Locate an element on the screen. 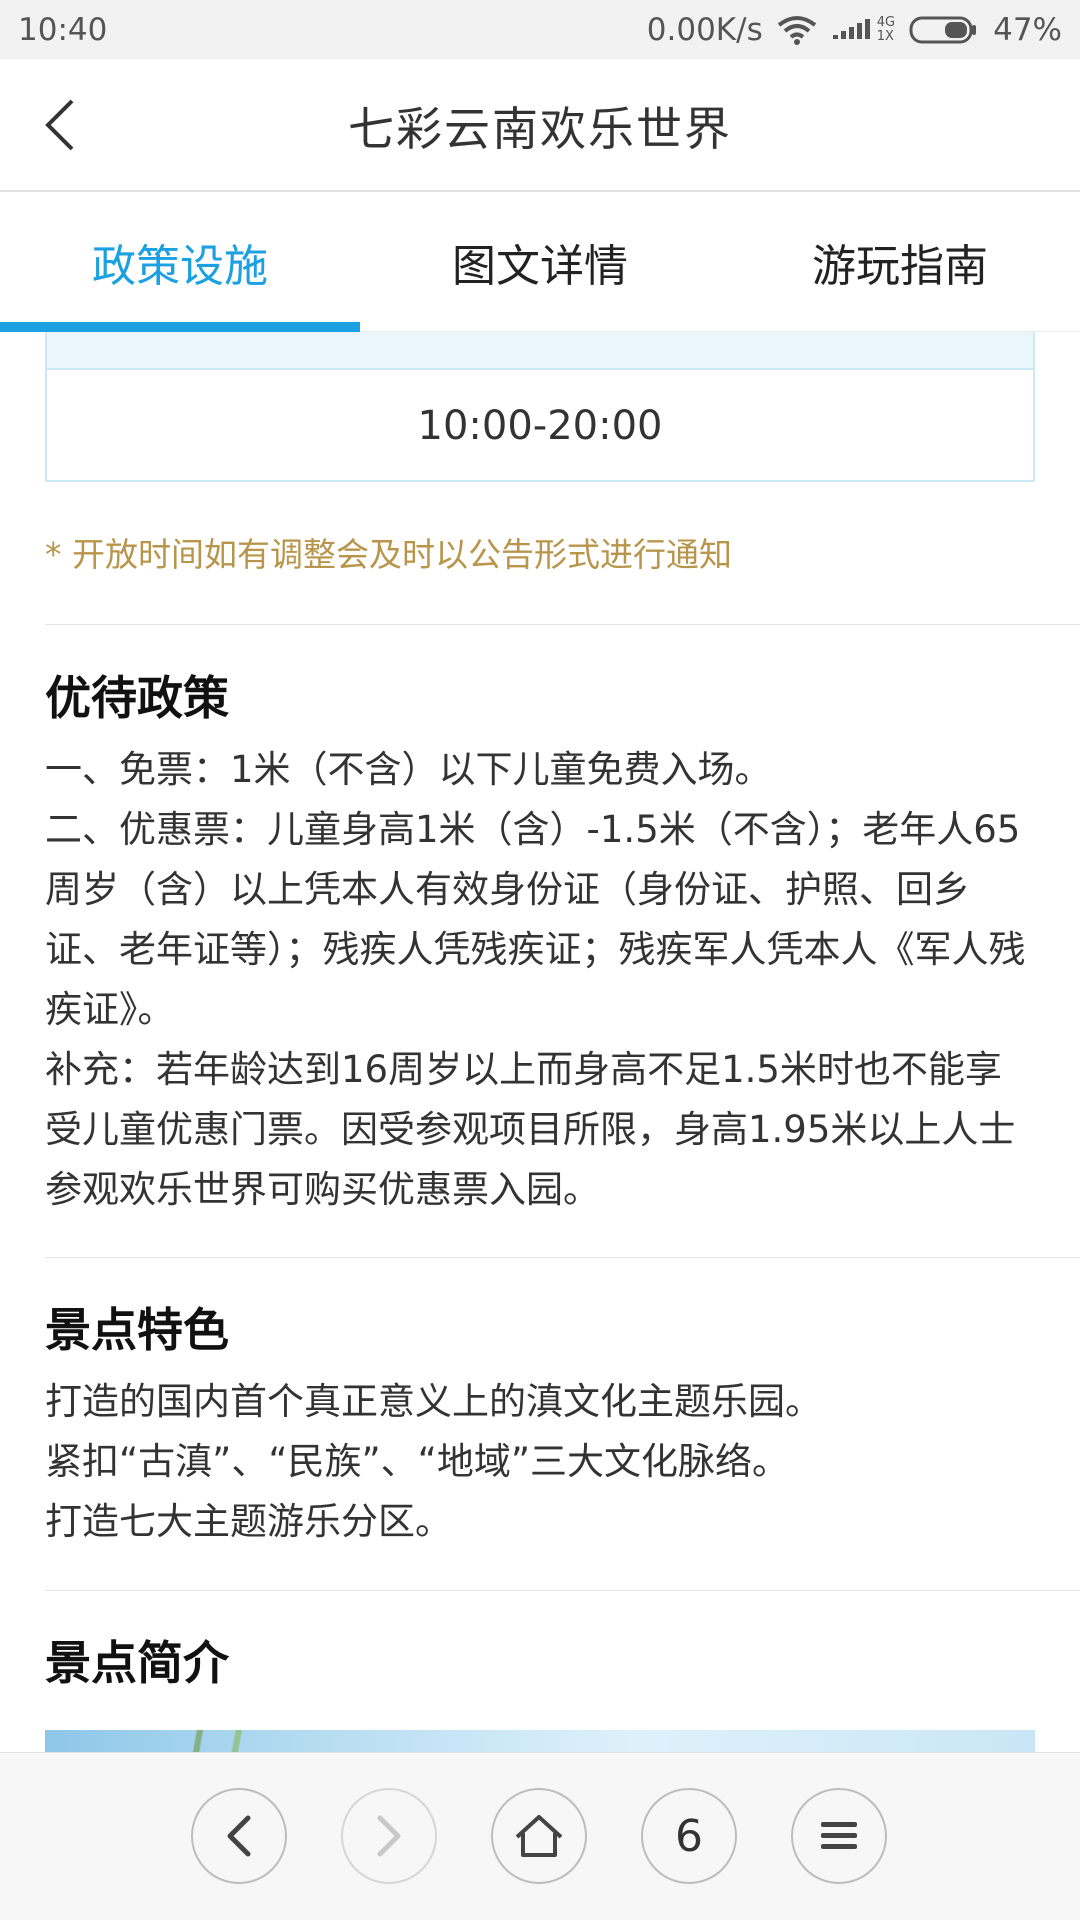 This screenshot has width=1080, height=1920. net-speed: 0.00K/s is located at coordinates (704, 29).